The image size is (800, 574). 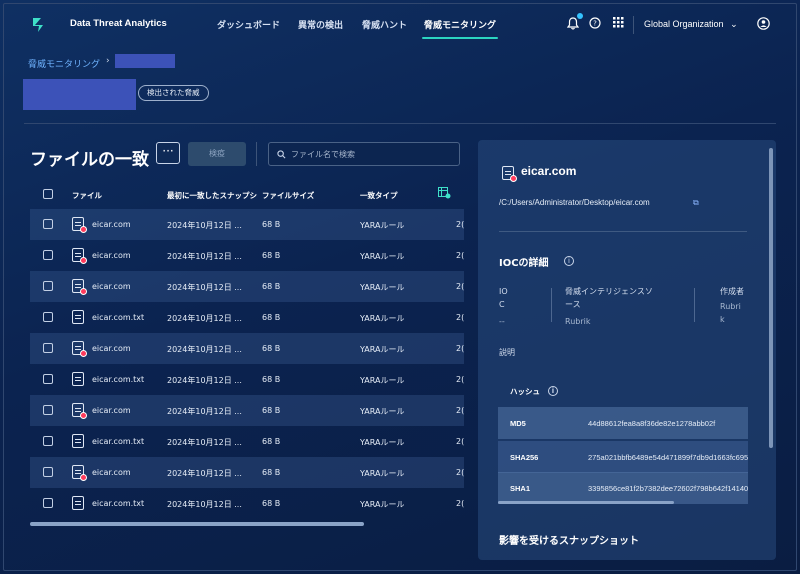 What do you see at coordinates (64, 63) in the screenshot?
I see `breadcrumb-root: 脅威モニタリング` at bounding box center [64, 63].